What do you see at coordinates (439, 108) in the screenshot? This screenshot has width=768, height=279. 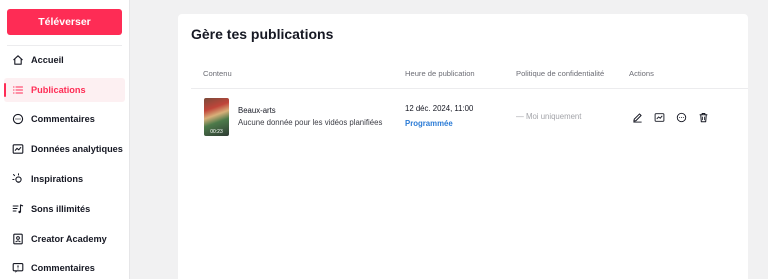 I see `publish-time: 12 déc. 2024, 11:00` at bounding box center [439, 108].